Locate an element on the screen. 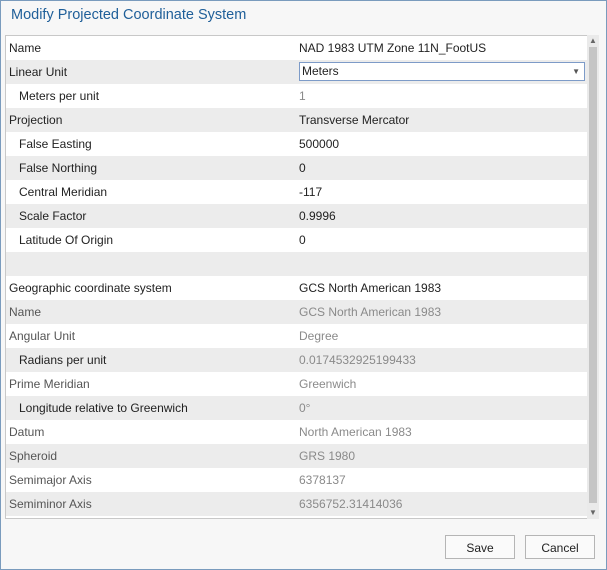 The image size is (607, 570). vertical-scrollbar: ▲ ▼ is located at coordinates (593, 277).